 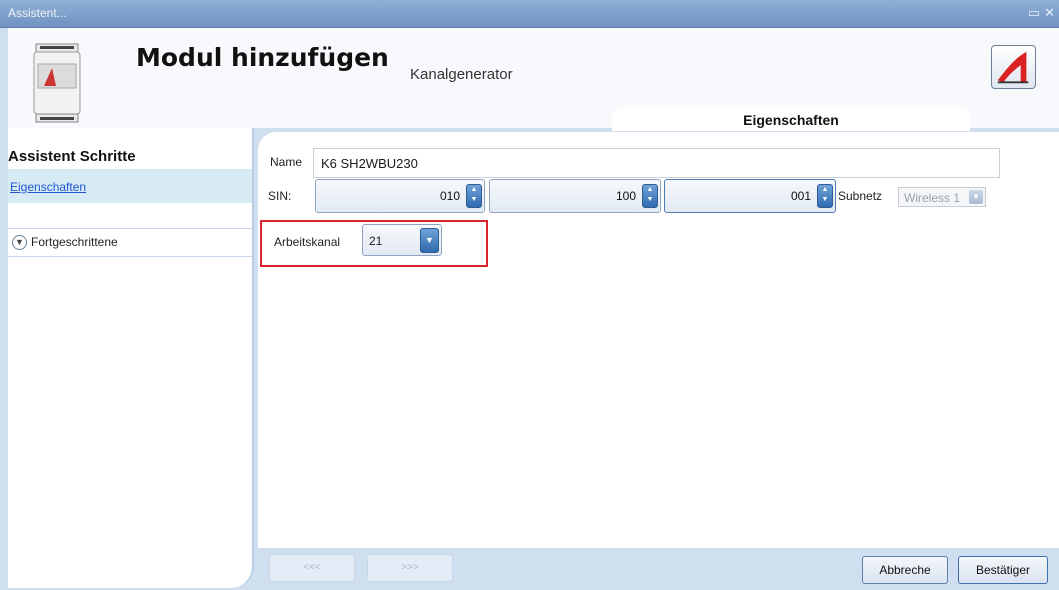 I want to click on sin-value-2: 100, so click(x=625, y=196).